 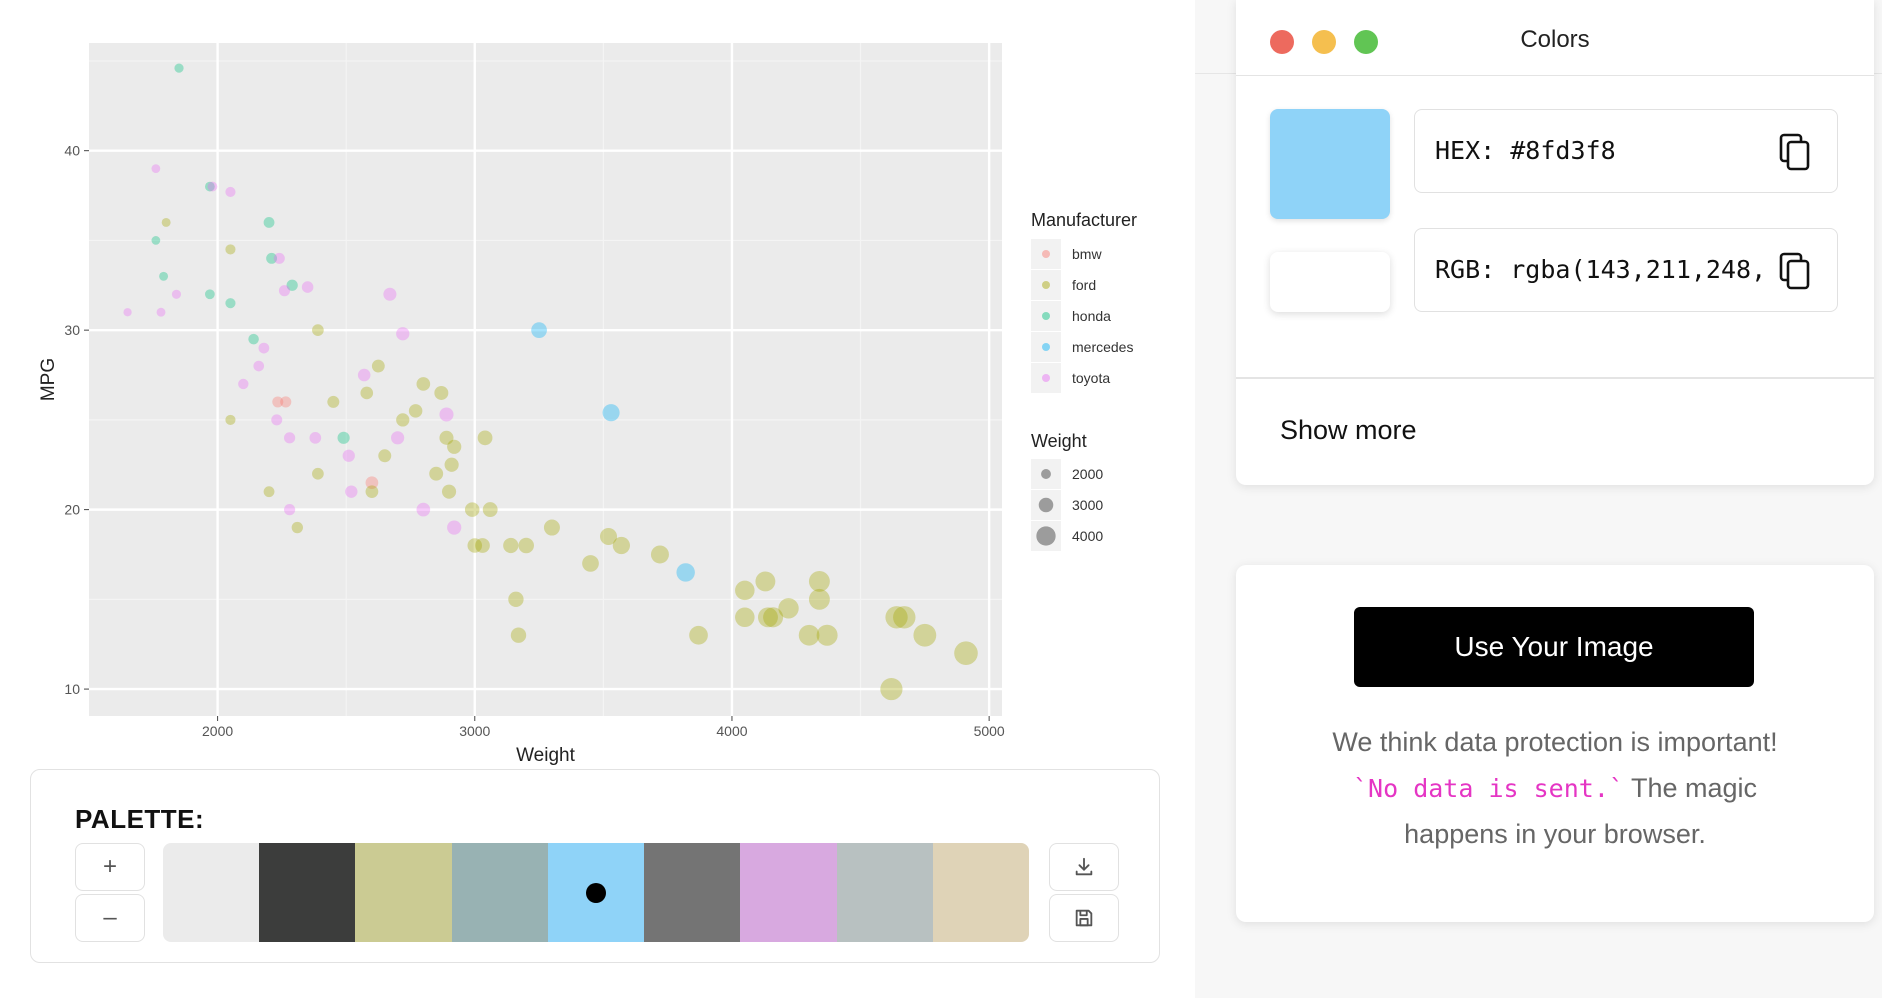 I want to click on legend-size-title: Weight, so click(x=1059, y=441).